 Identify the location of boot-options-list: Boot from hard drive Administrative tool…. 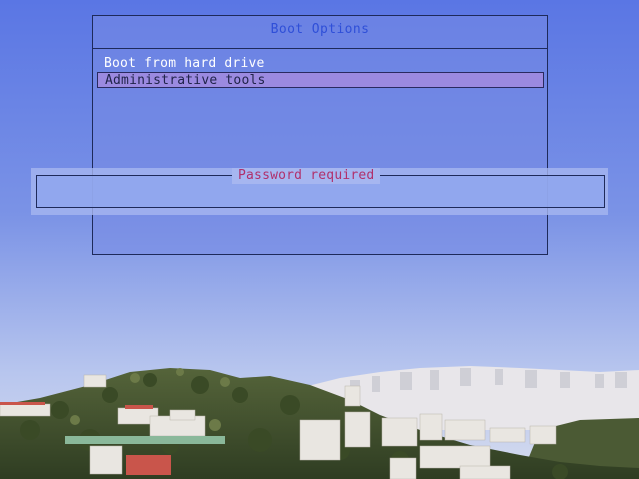
(320, 72).